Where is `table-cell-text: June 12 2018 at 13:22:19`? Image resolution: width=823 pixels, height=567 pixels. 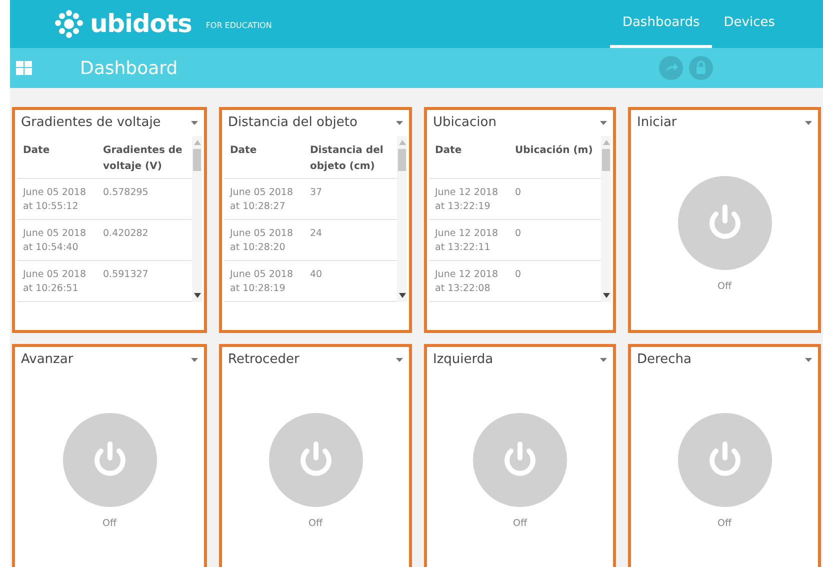 table-cell-text: June 12 2018 at 13:22:19 is located at coordinates (466, 200).